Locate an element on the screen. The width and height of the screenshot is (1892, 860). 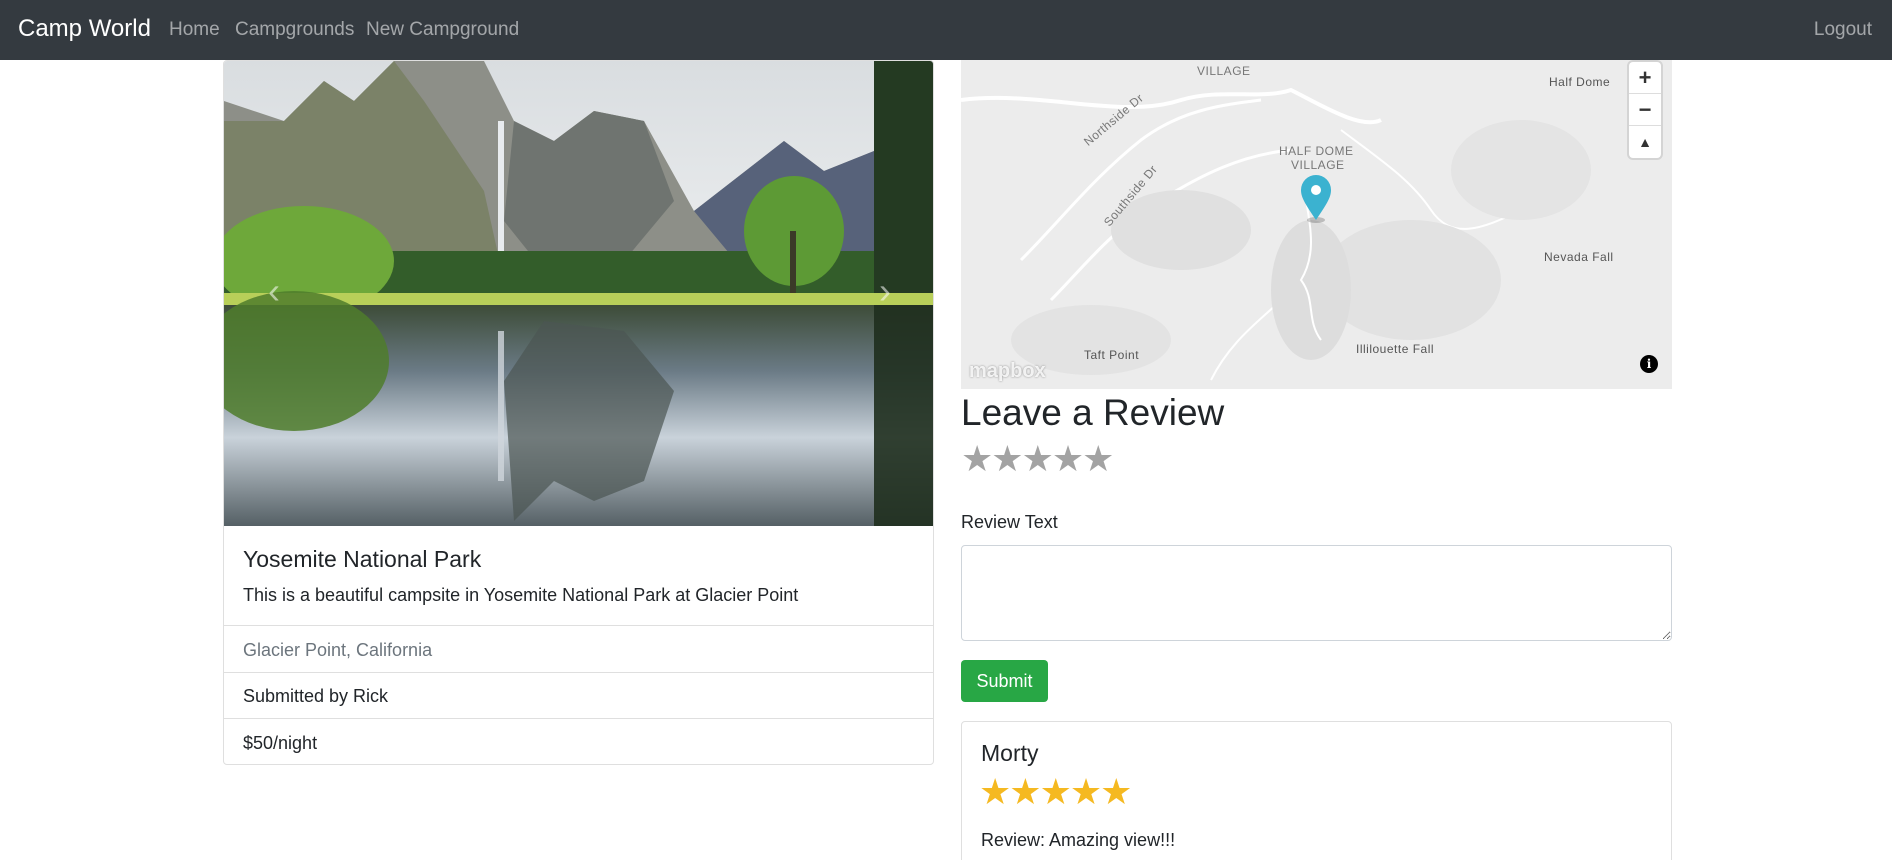
map-label-half-dome-village-2: VILLAGE is located at coordinates (1318, 165).